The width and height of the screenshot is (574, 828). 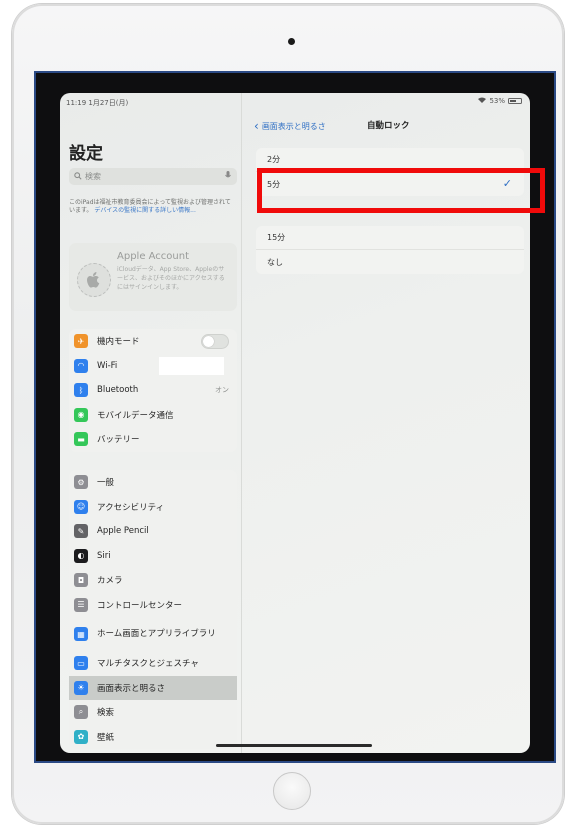 What do you see at coordinates (390, 262) in the screenshot?
I see `auto-lock-option: なし` at bounding box center [390, 262].